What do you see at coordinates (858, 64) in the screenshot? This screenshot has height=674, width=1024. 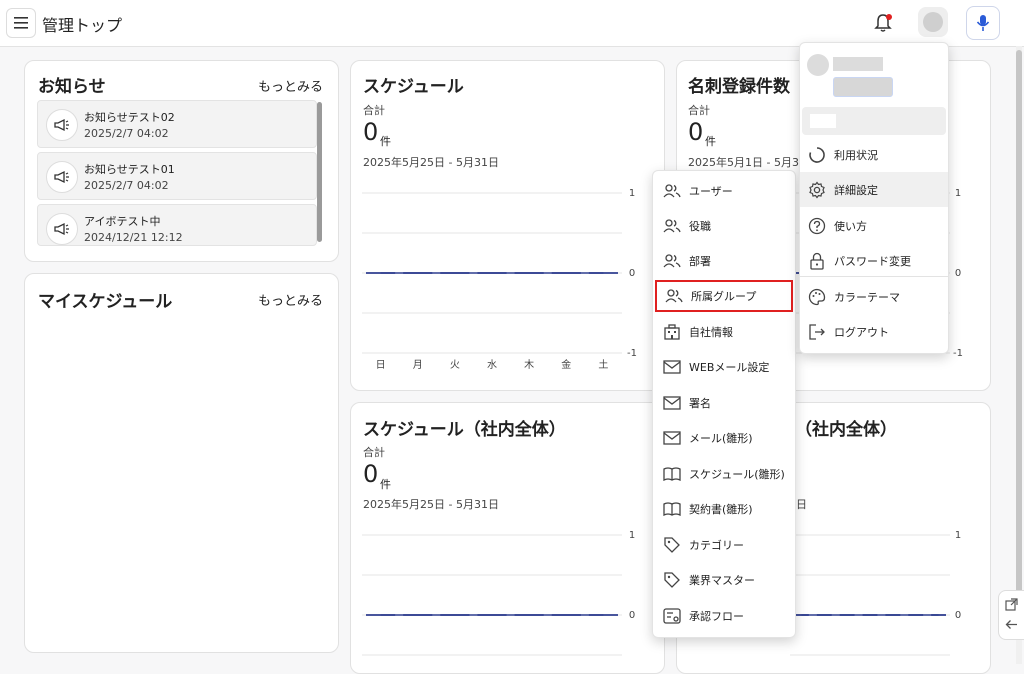 I see `user-name-placeholder` at bounding box center [858, 64].